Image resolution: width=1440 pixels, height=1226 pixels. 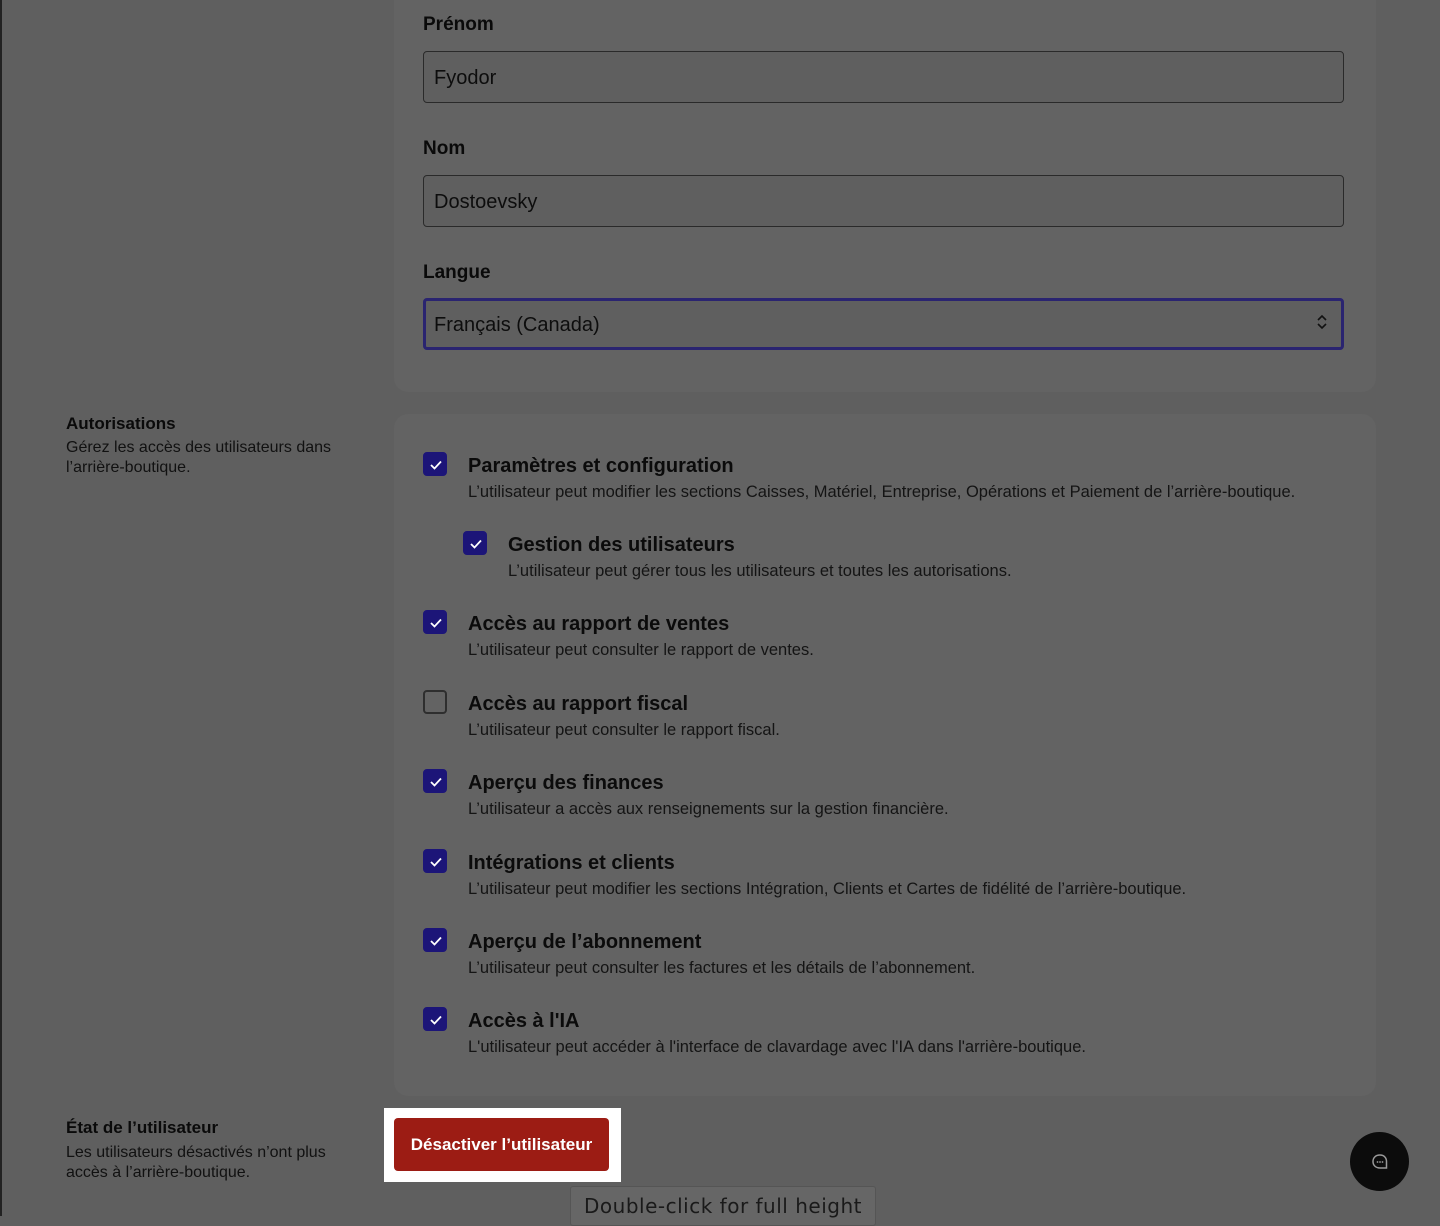 I want to click on permission-title: Intégrations et clients, so click(x=571, y=863).